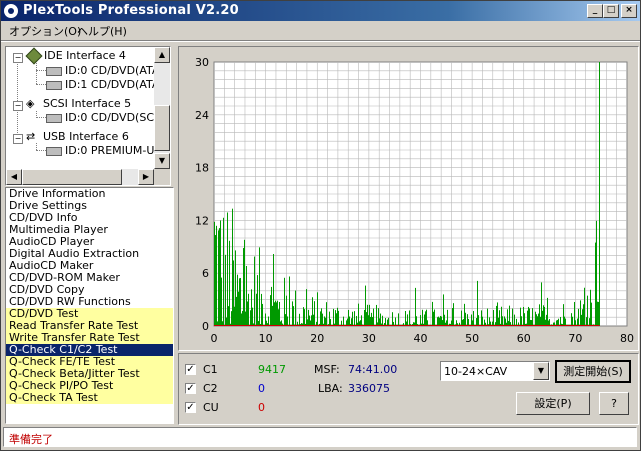  I want to click on tree-horizontal-scrollbar: ◀ ▶, so click(80, 177).